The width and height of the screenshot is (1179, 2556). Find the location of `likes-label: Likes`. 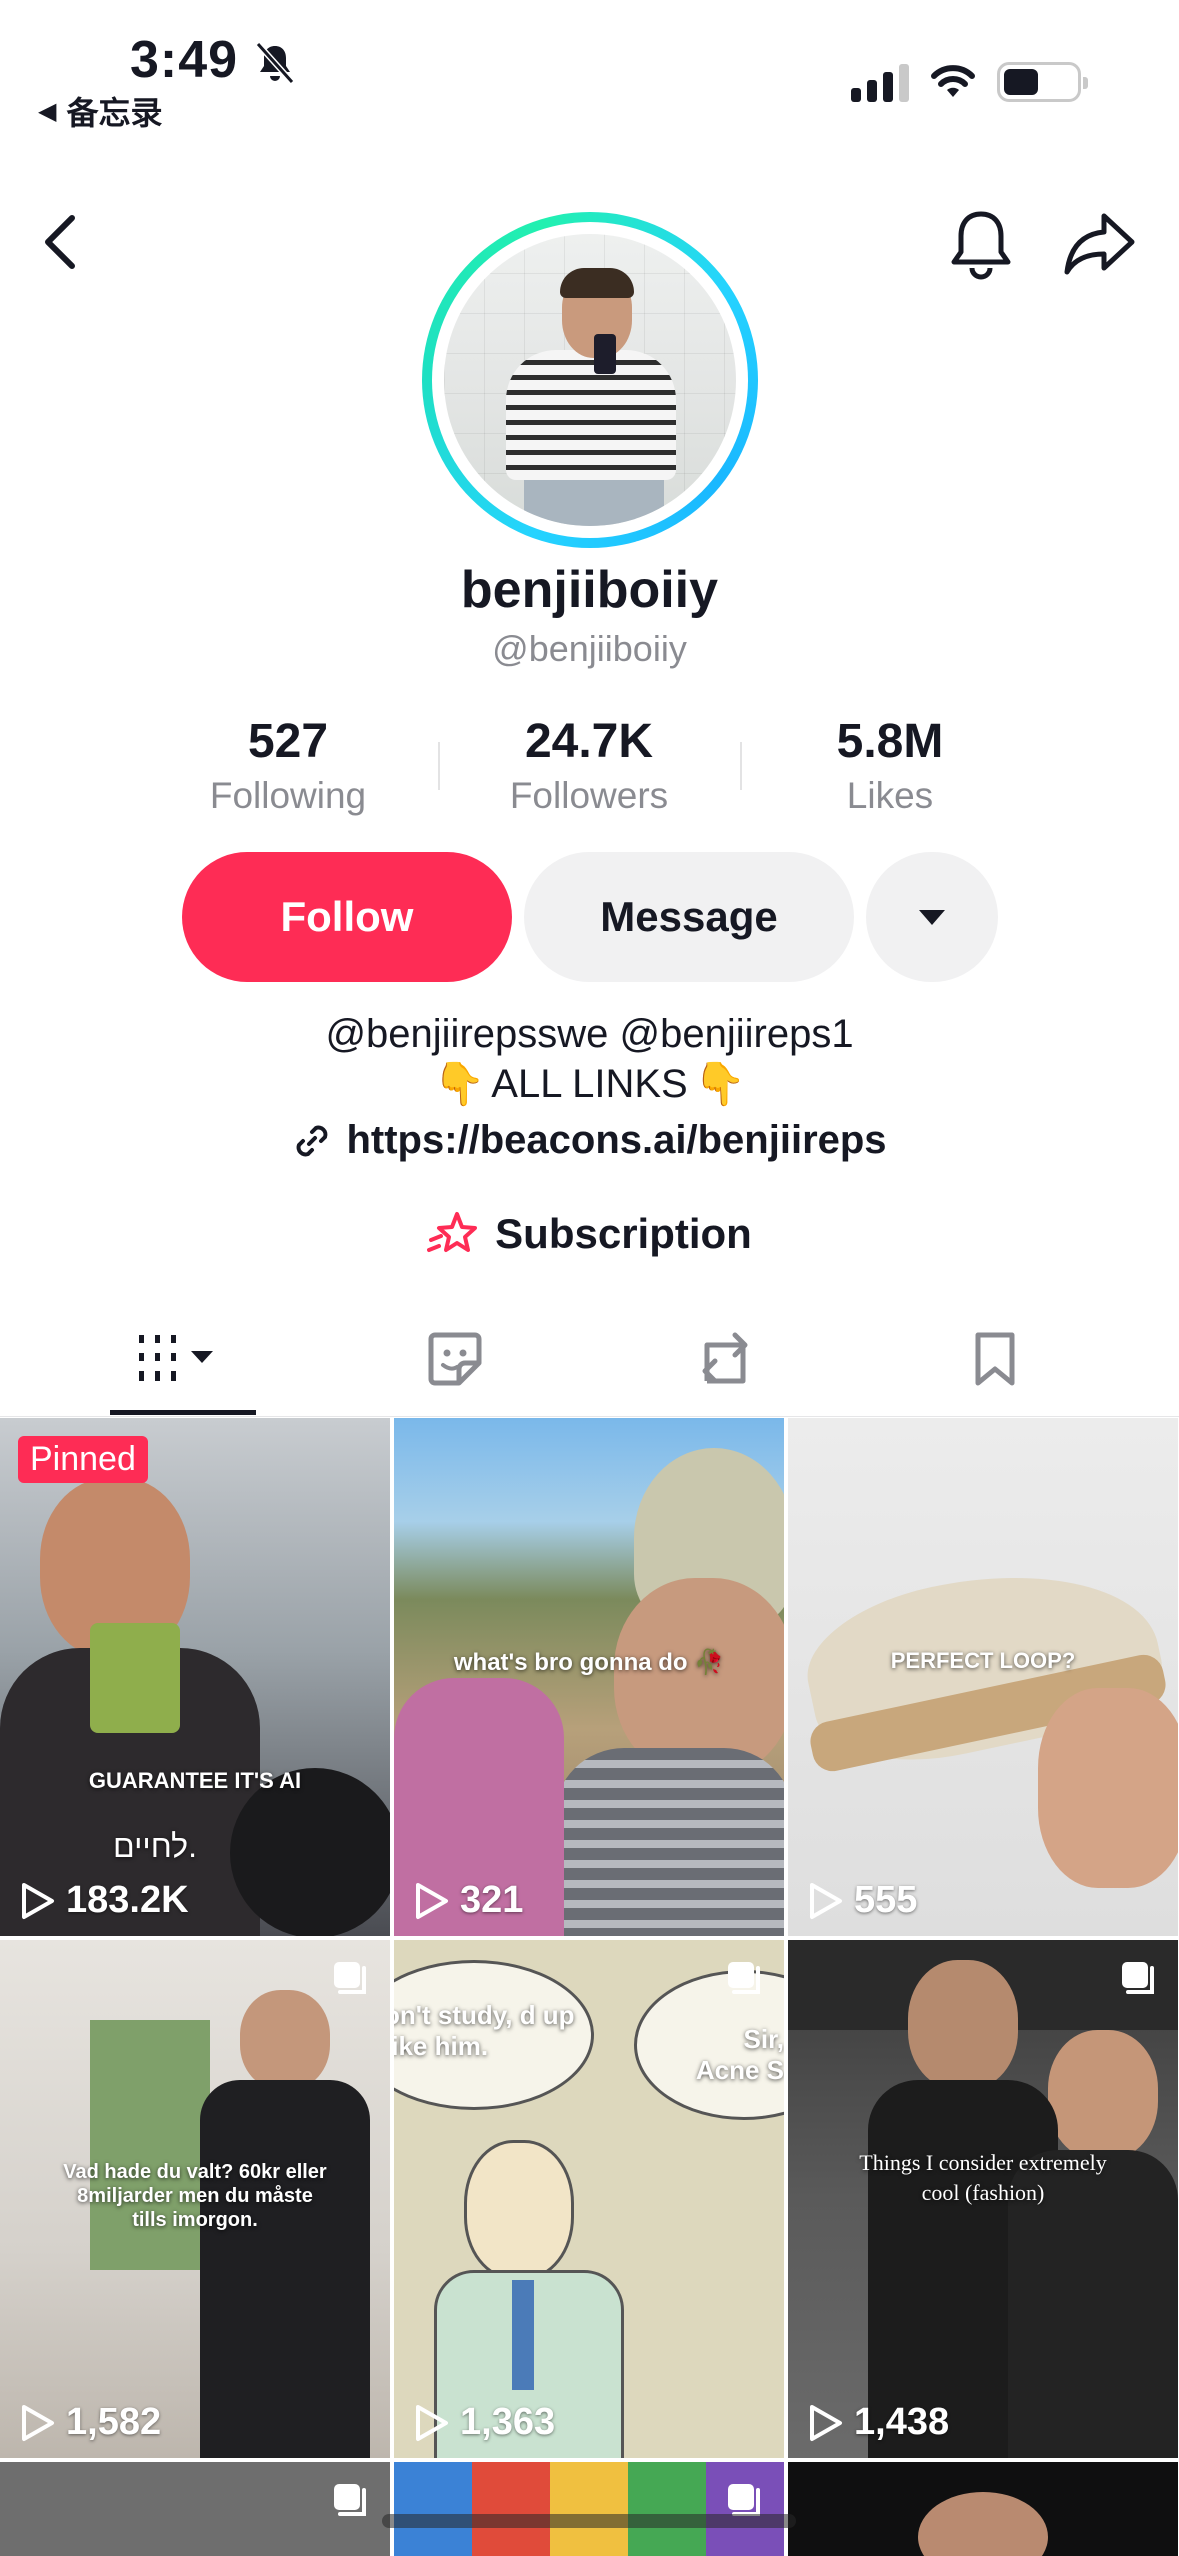

likes-label: Likes is located at coordinates (890, 795).